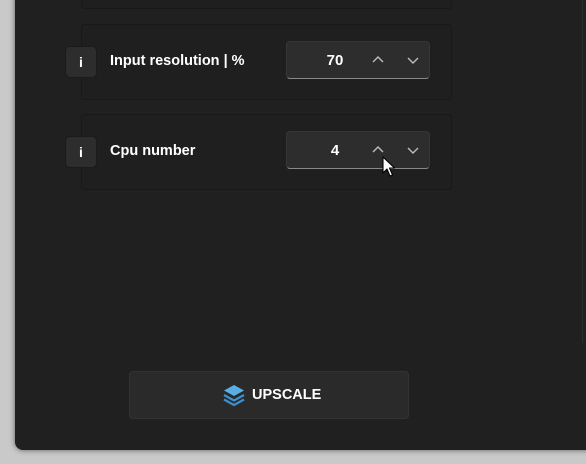 This screenshot has height=464, width=586. I want to click on settings-card-cpu-number: i Cpu number 4, so click(258, 152).